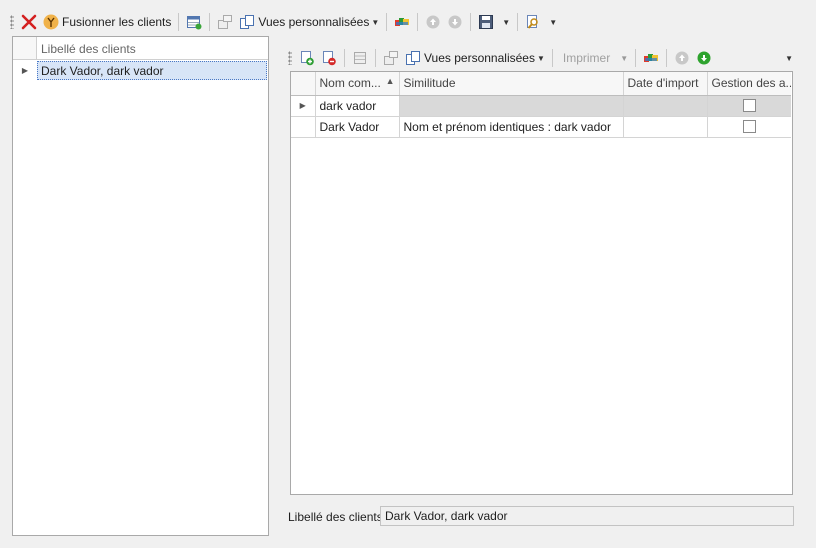 The width and height of the screenshot is (816, 548). I want to click on add-row-button, so click(307, 58).